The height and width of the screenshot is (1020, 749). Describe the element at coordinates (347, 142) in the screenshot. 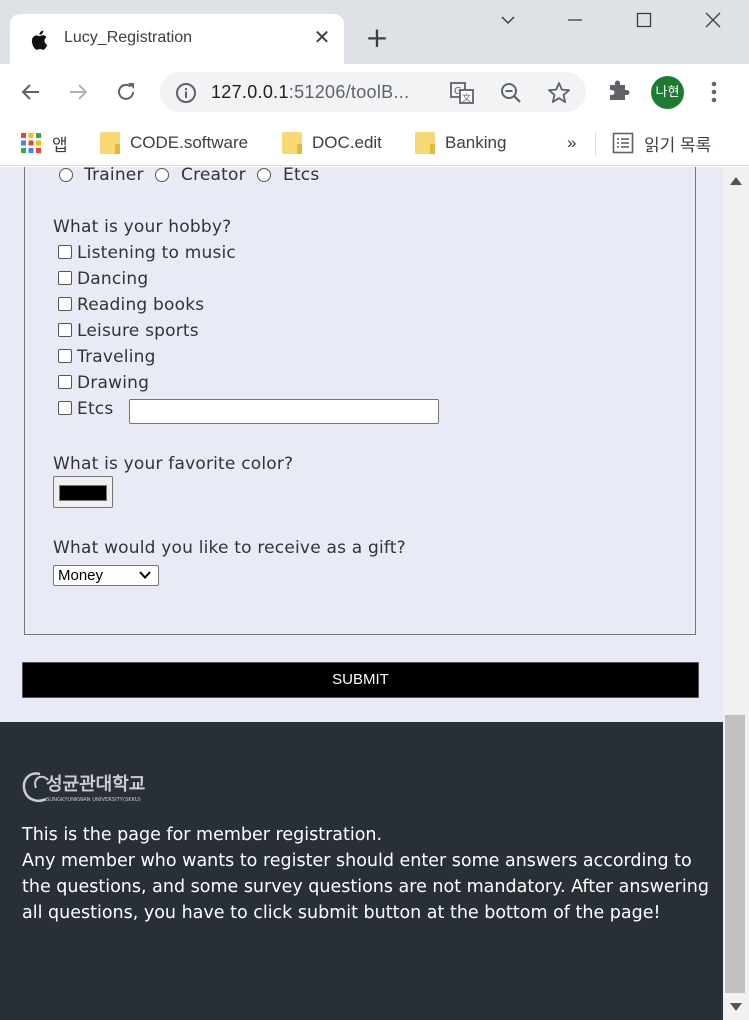

I see `bookmark-label: DOC.edit` at that location.